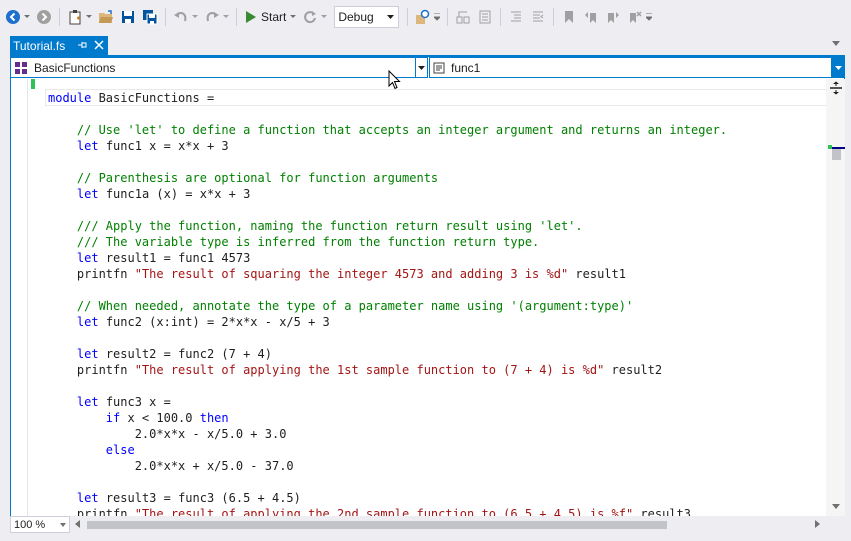  I want to click on find-icon, so click(423, 17).